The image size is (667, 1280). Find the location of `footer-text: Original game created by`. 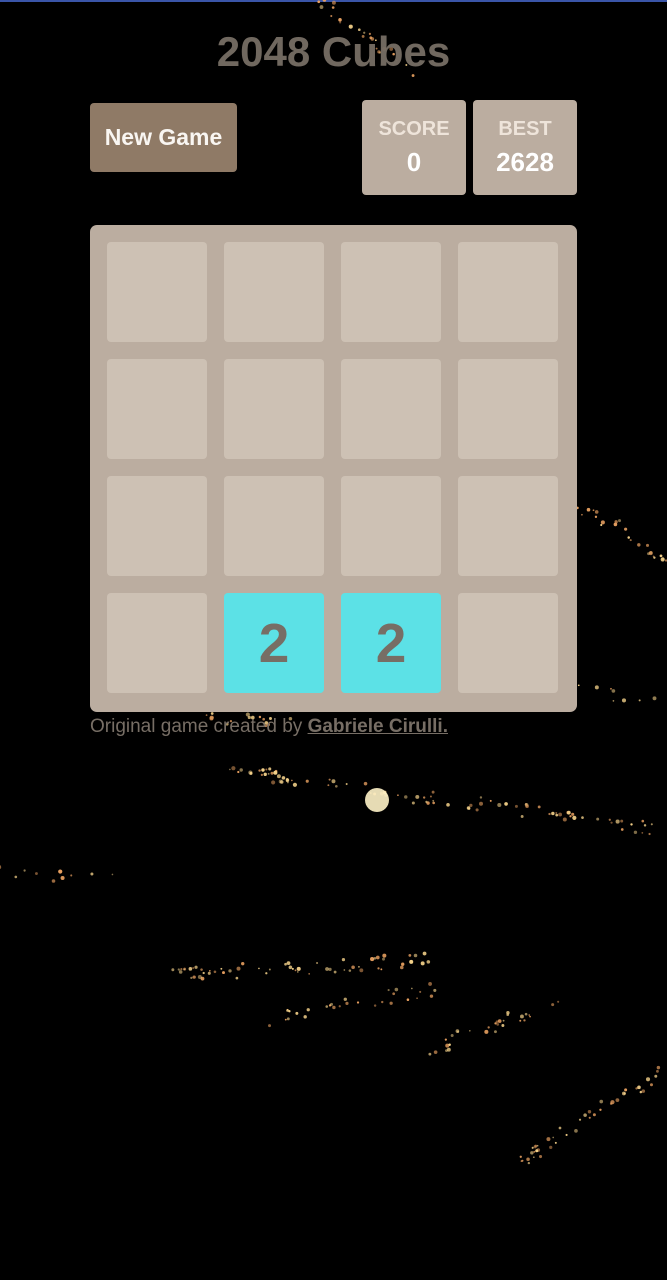

footer-text: Original game created by is located at coordinates (199, 726).